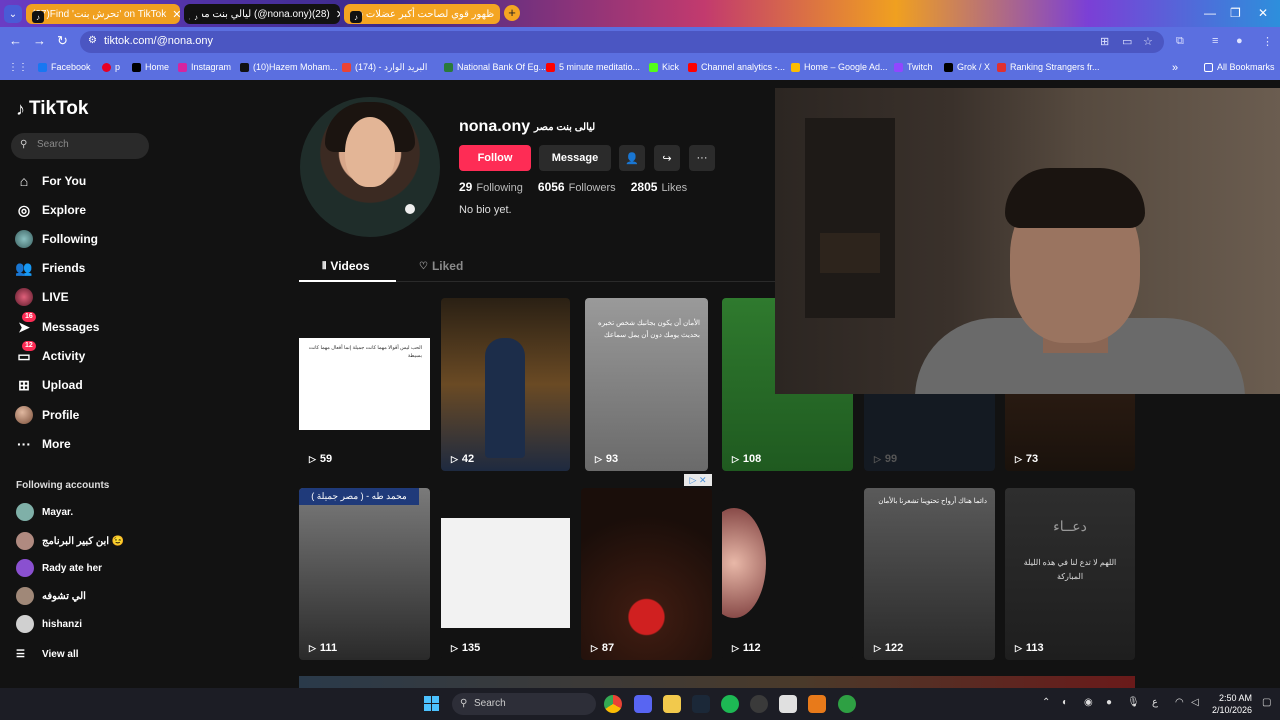 This screenshot has height=720, width=1280. Describe the element at coordinates (1175, 68) in the screenshot. I see `more-bookmarks-icon: »` at that location.